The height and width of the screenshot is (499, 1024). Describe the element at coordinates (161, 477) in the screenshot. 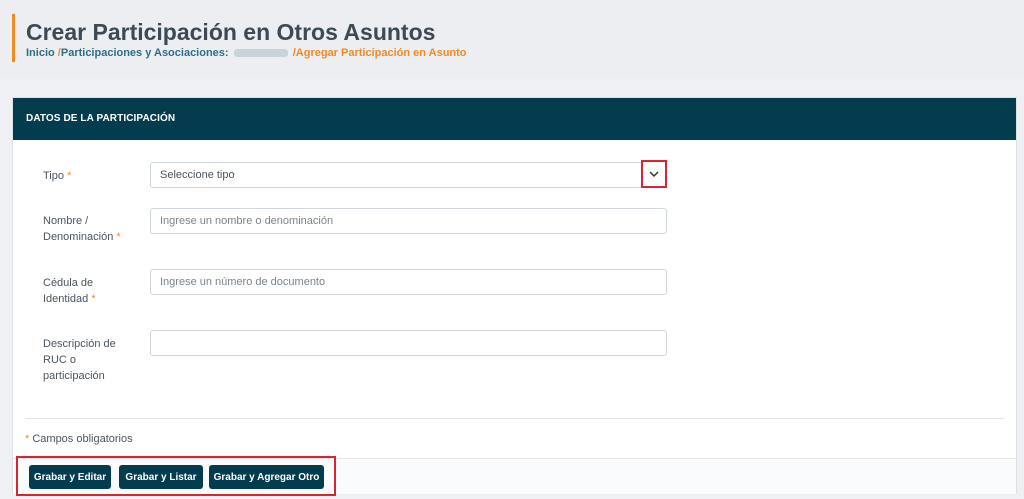

I see `grabar-listar-button: Grabar y Listar` at that location.